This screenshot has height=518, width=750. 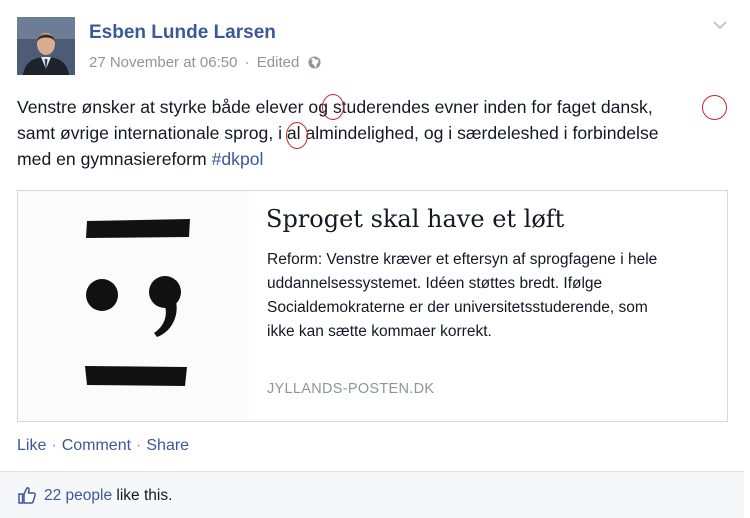 What do you see at coordinates (142, 495) in the screenshot?
I see `likes-suffix: like this.` at bounding box center [142, 495].